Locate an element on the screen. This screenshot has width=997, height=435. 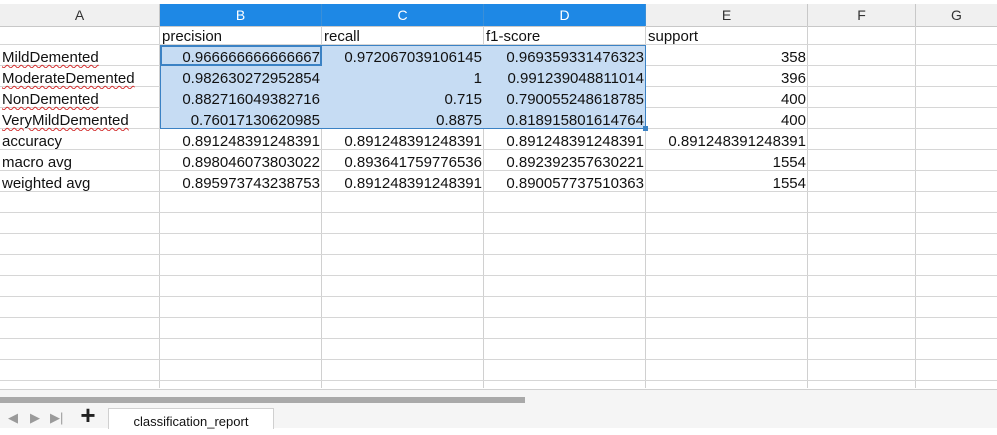
cell-b2: 0.966666666666667 is located at coordinates (241, 57).